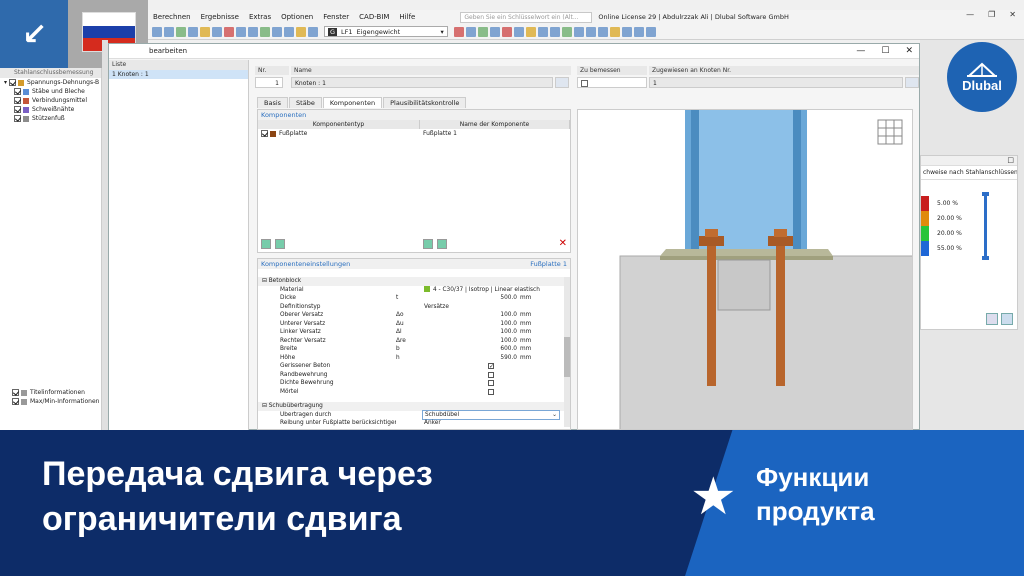  Describe the element at coordinates (386, 31) in the screenshot. I see `load-case-selector: G LF1 Eigengewicht ▾` at that location.